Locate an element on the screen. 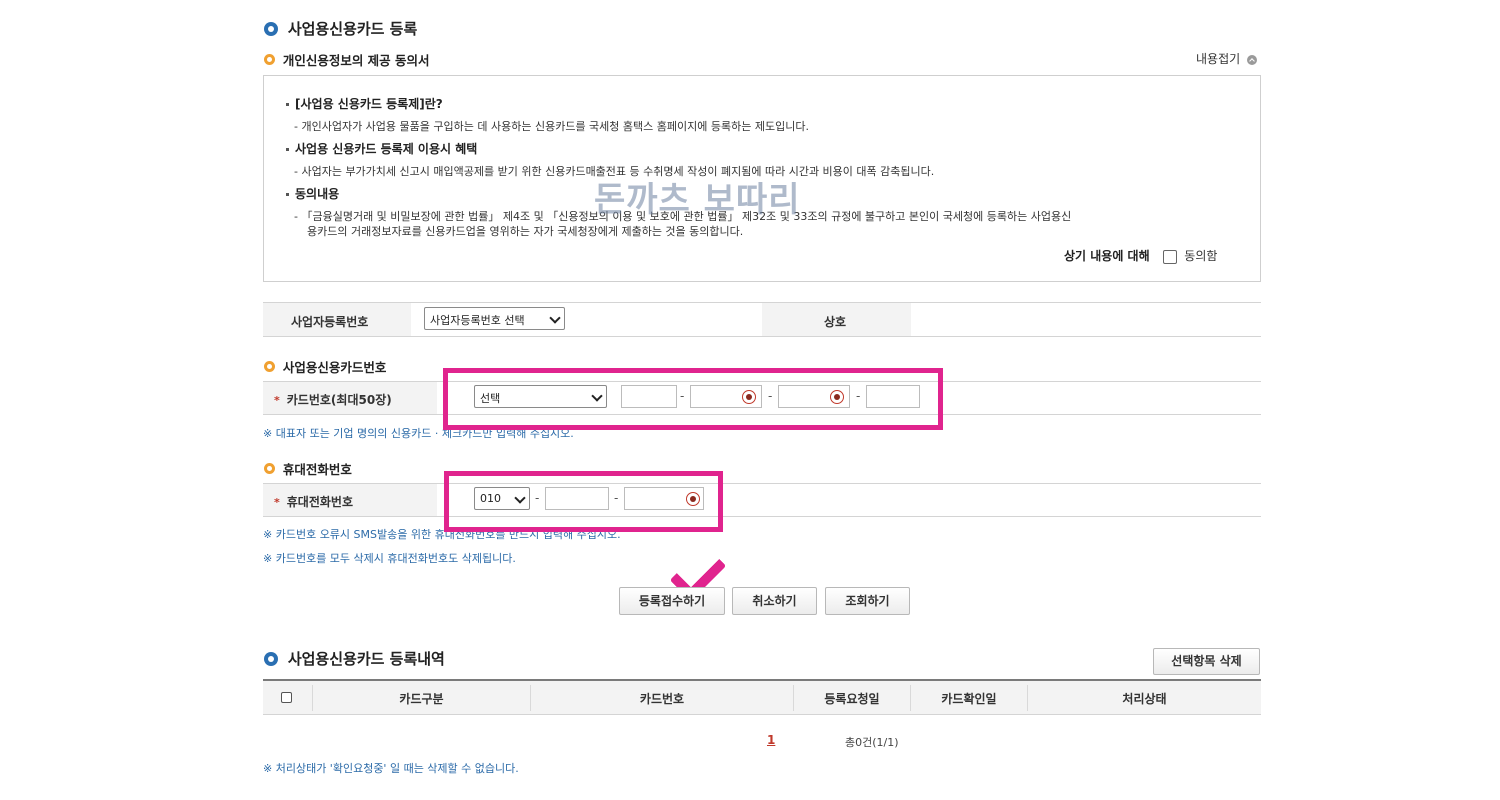 This screenshot has height=800, width=1500. section3-title: 동의내용 is located at coordinates (312, 193).